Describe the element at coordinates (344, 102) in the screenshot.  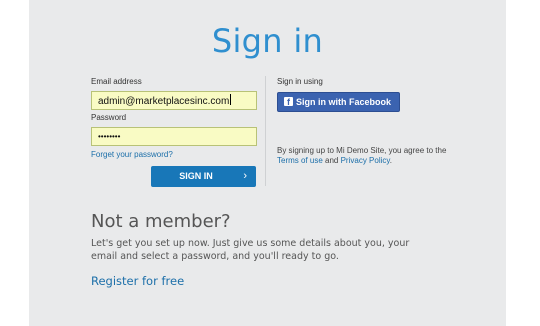
I see `facebook-button-label: Sign in with Facebook` at that location.